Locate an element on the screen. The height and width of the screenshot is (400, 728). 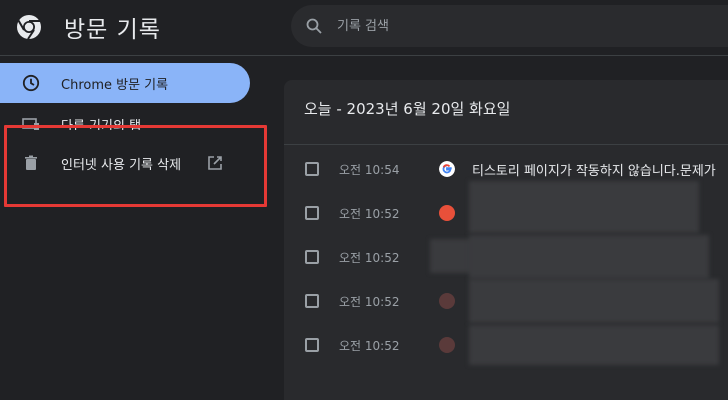
open-in-new-icon is located at coordinates (215, 163).